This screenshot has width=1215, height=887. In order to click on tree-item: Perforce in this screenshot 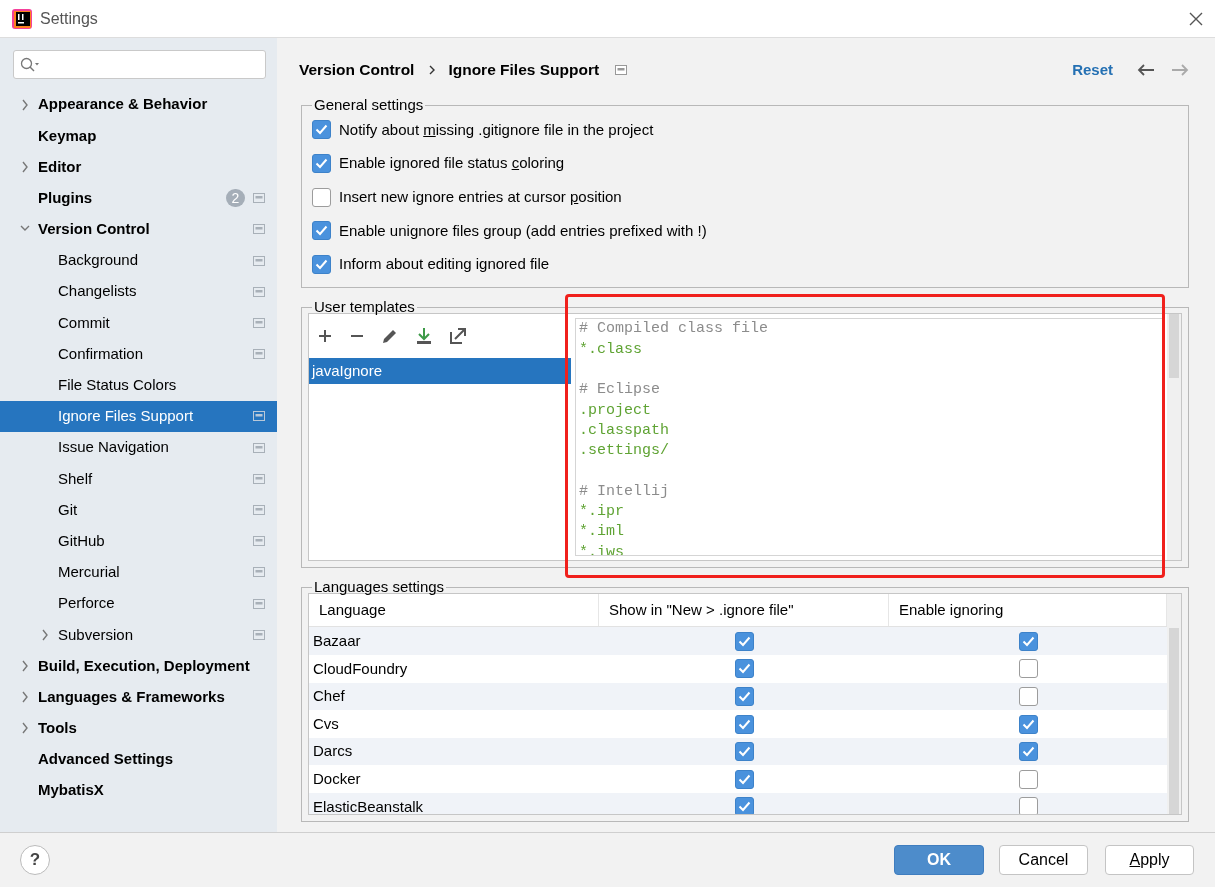, I will do `click(138, 604)`.